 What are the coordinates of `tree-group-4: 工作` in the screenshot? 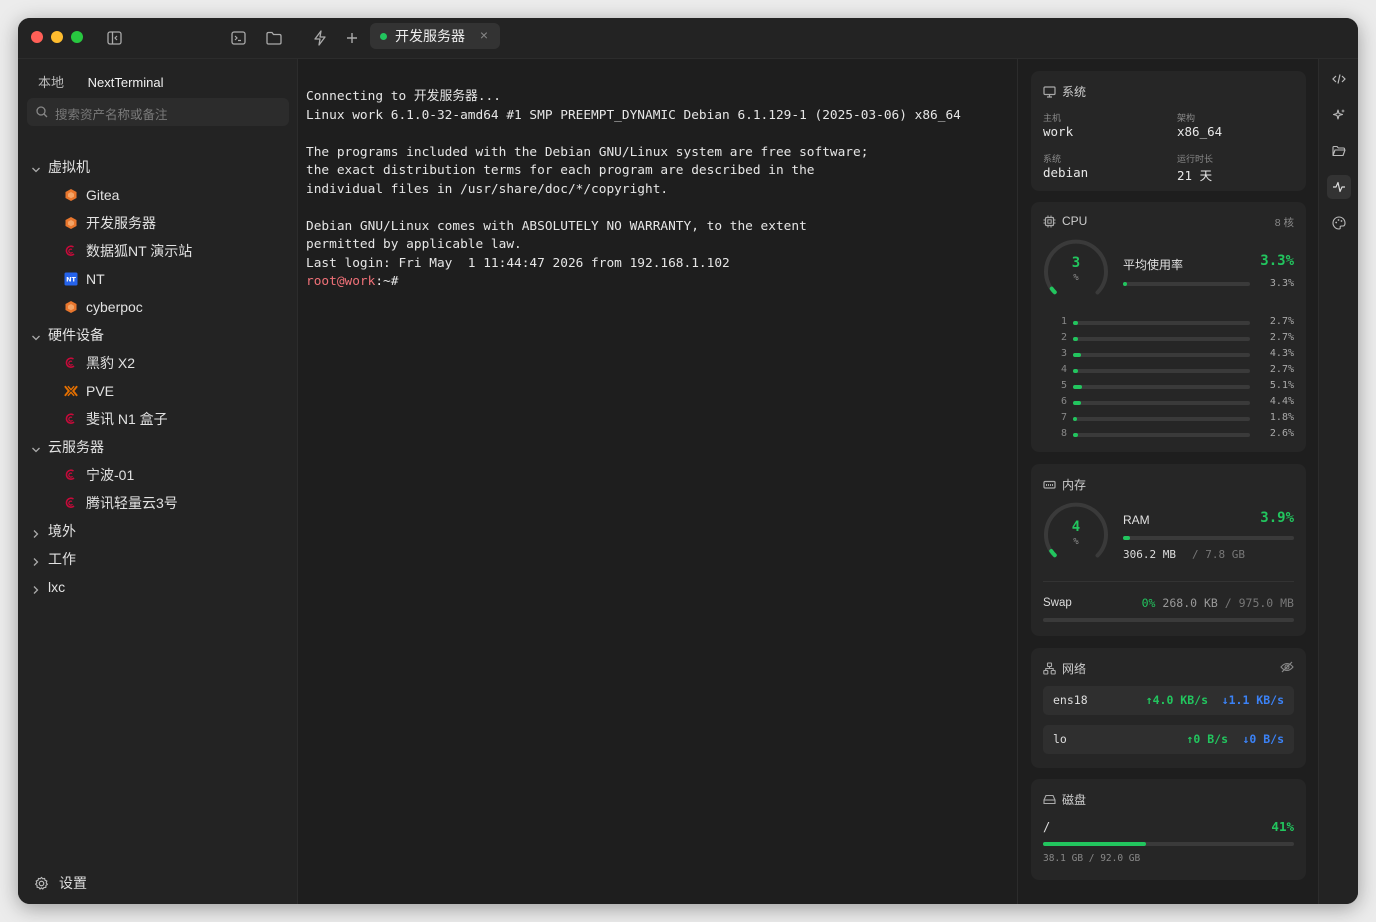 It's located at (157, 559).